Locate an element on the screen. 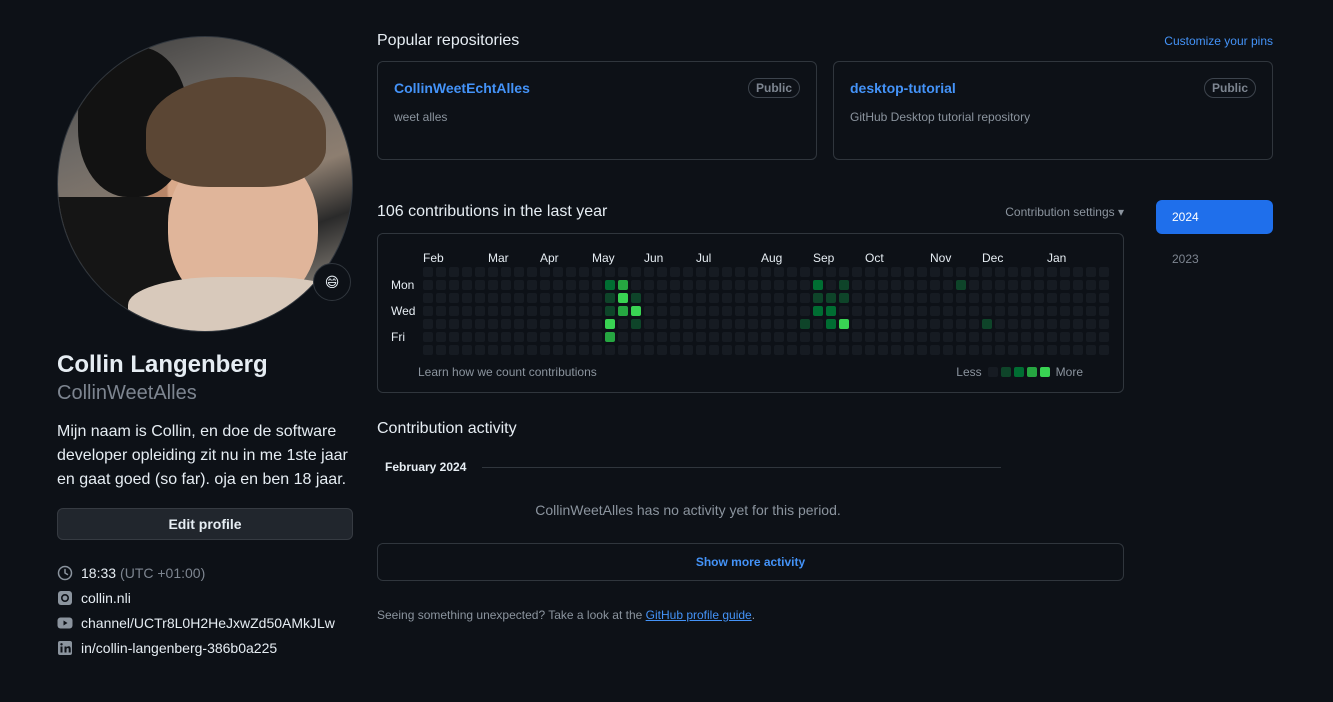 The image size is (1333, 702). youtube-text: channel/UCTr8L0H2HeJxwZd50AMkJLw is located at coordinates (208, 623).